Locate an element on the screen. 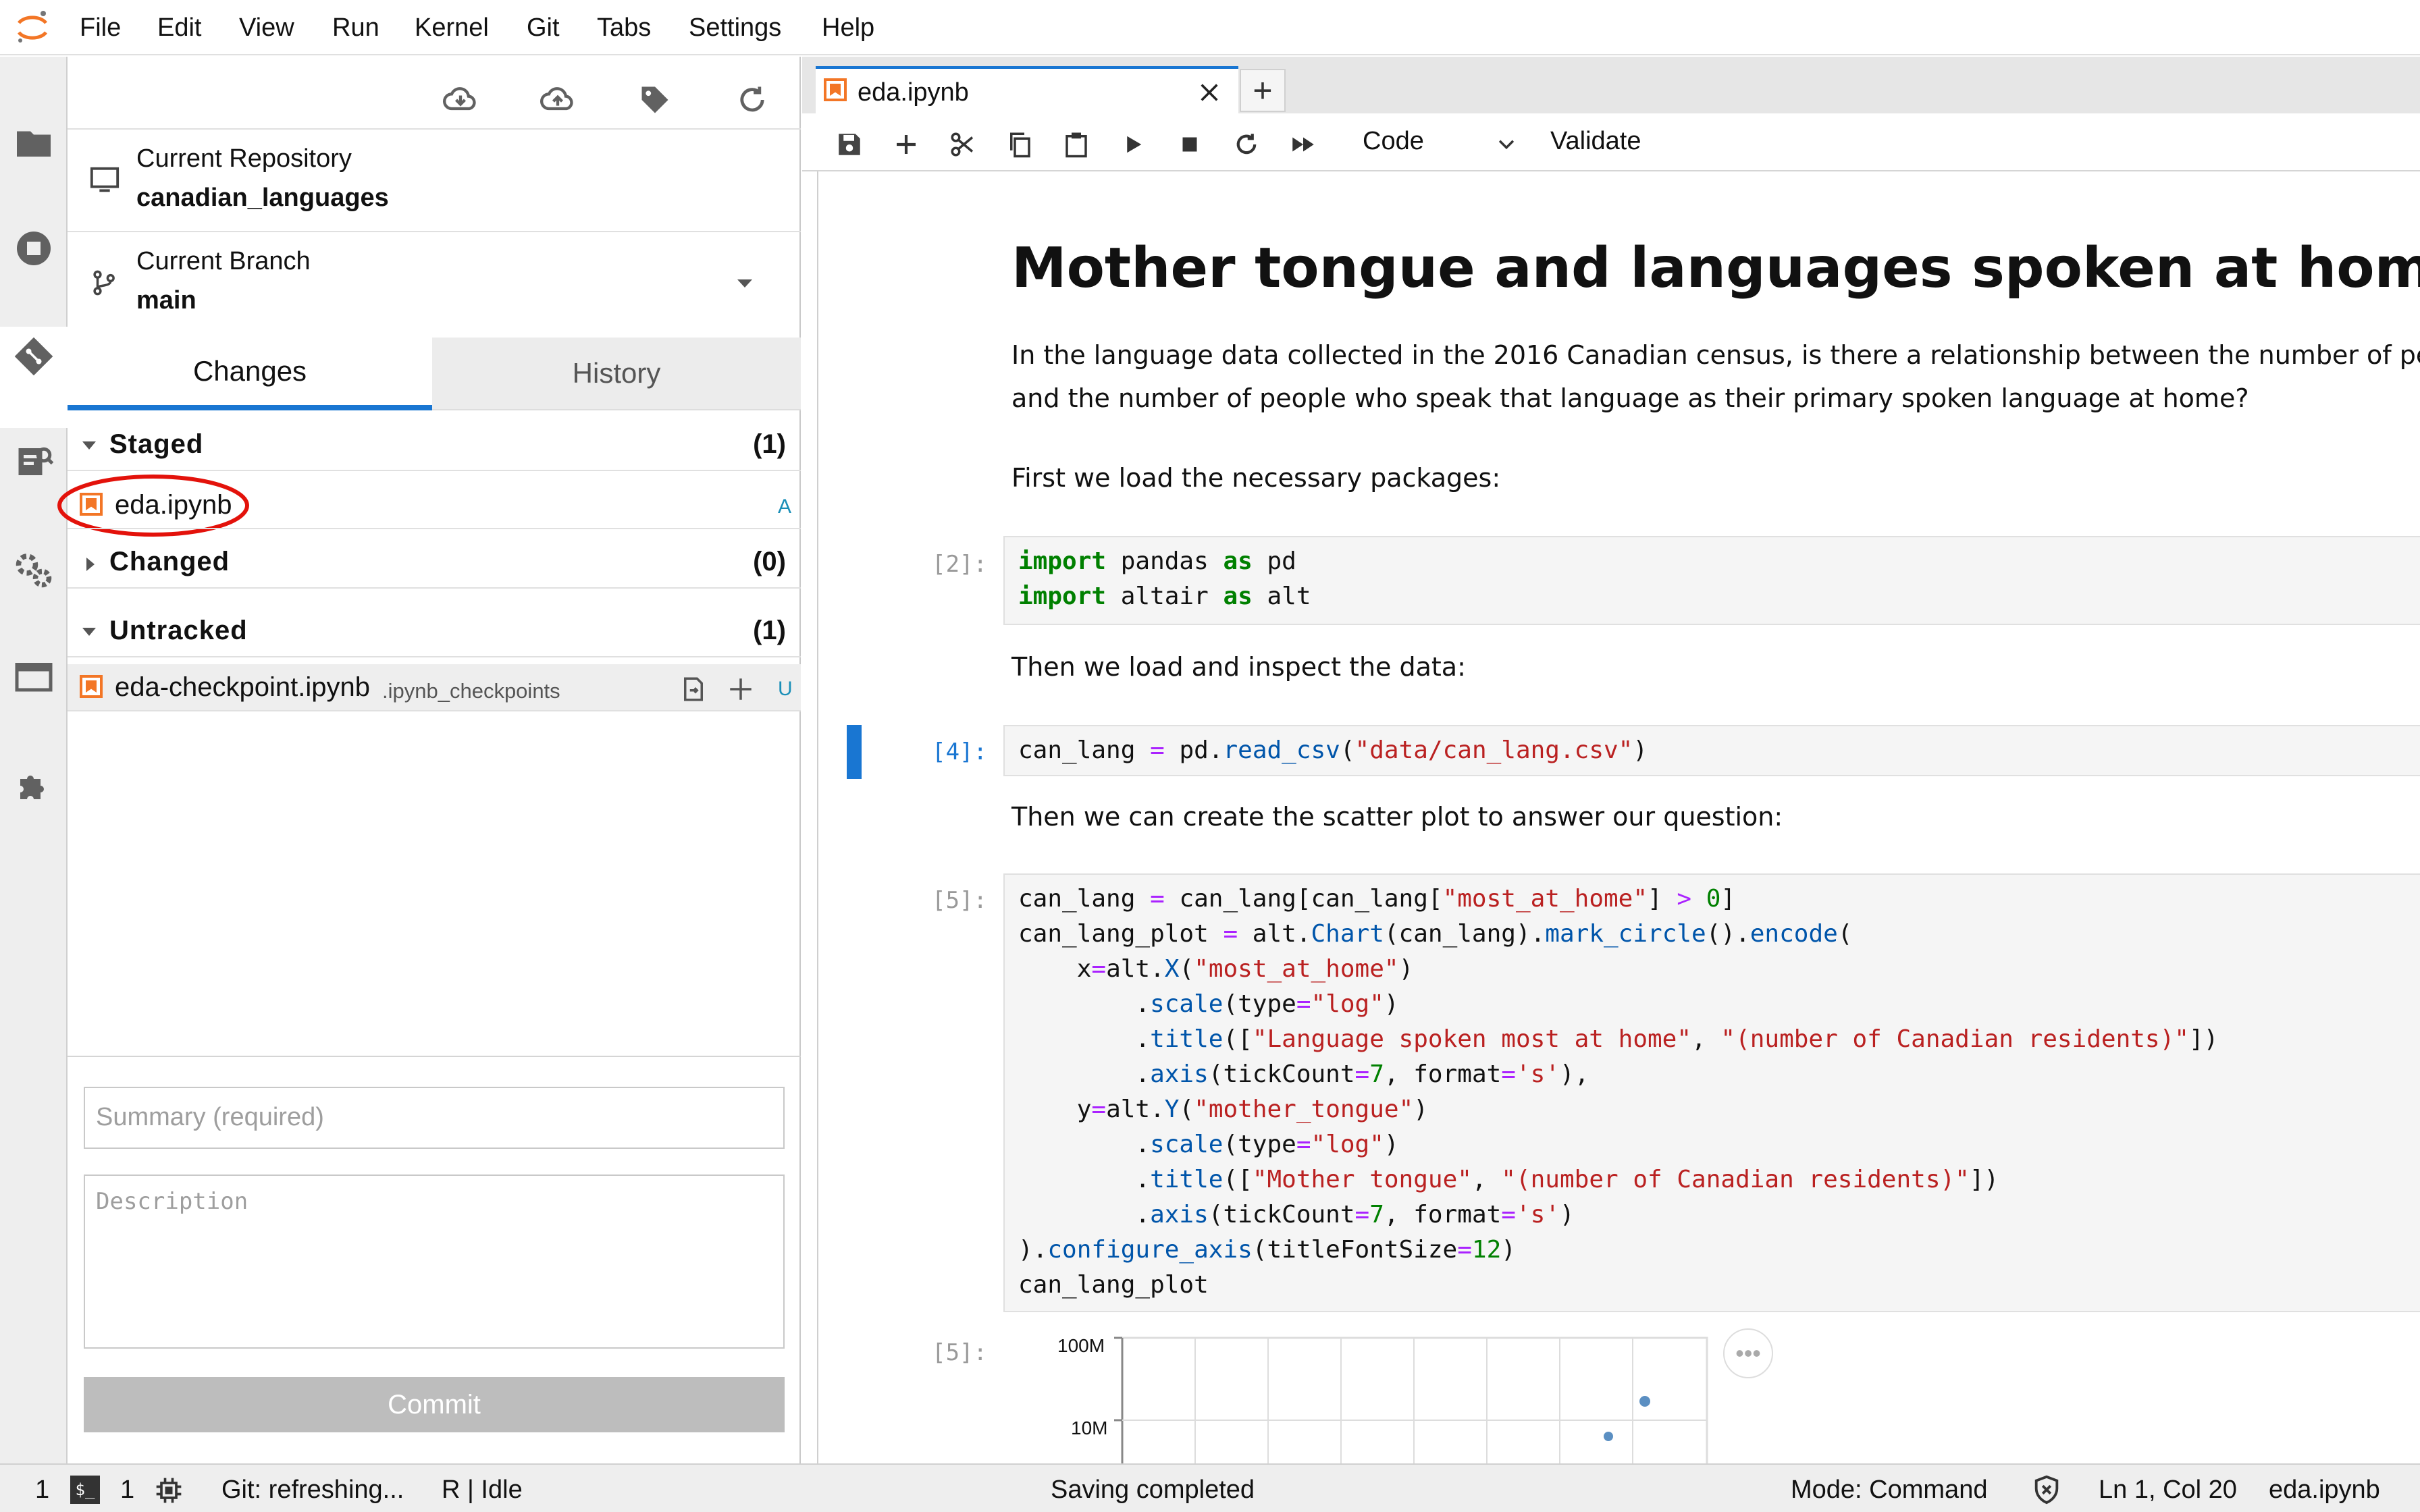 This screenshot has width=2420, height=1512. new-tab-button: + is located at coordinates (1263, 91).